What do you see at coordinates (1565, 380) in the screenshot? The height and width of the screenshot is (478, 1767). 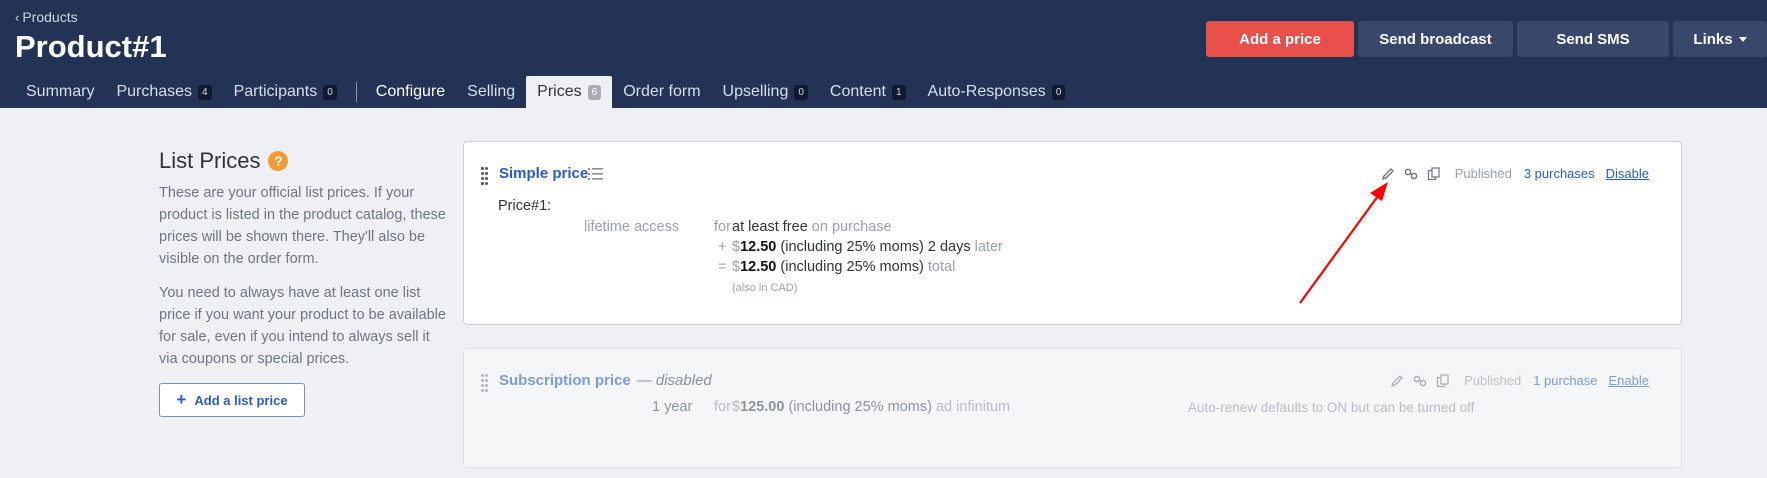 I see `purchases-link: 1 purchase` at bounding box center [1565, 380].